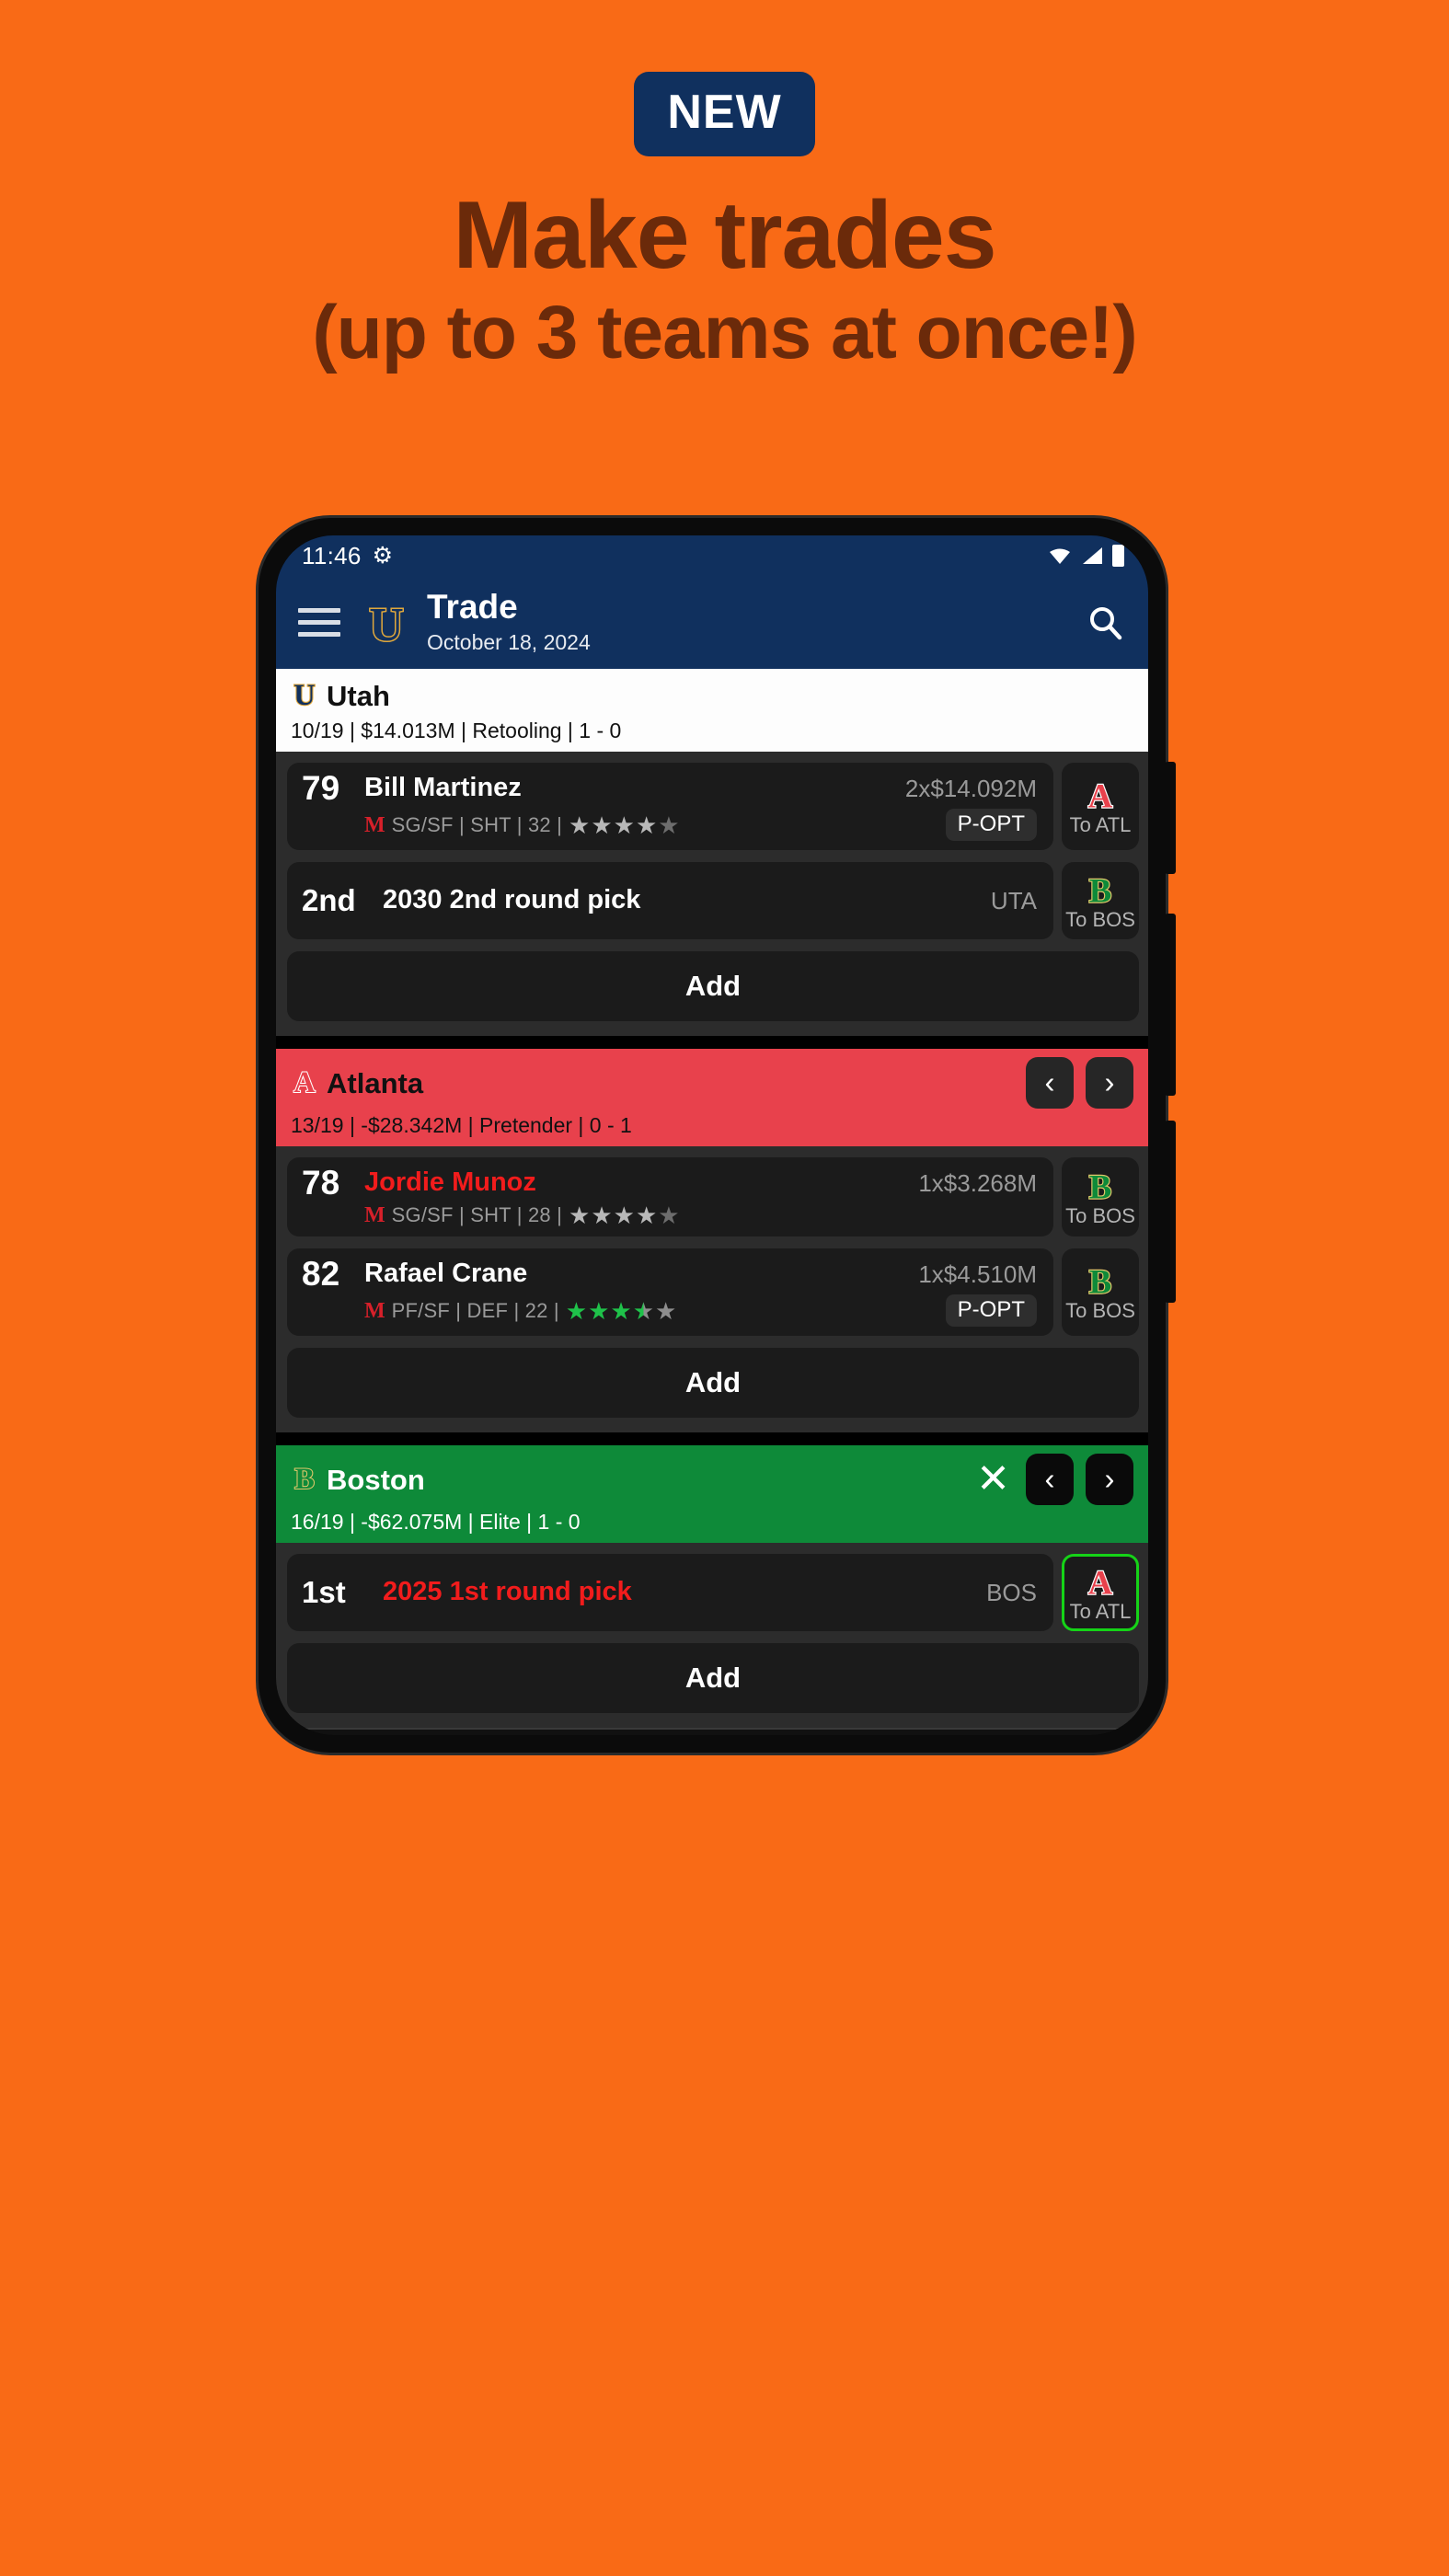 The image size is (1449, 2576). What do you see at coordinates (383, 555) in the screenshot?
I see `gear-icon: ⚙` at bounding box center [383, 555].